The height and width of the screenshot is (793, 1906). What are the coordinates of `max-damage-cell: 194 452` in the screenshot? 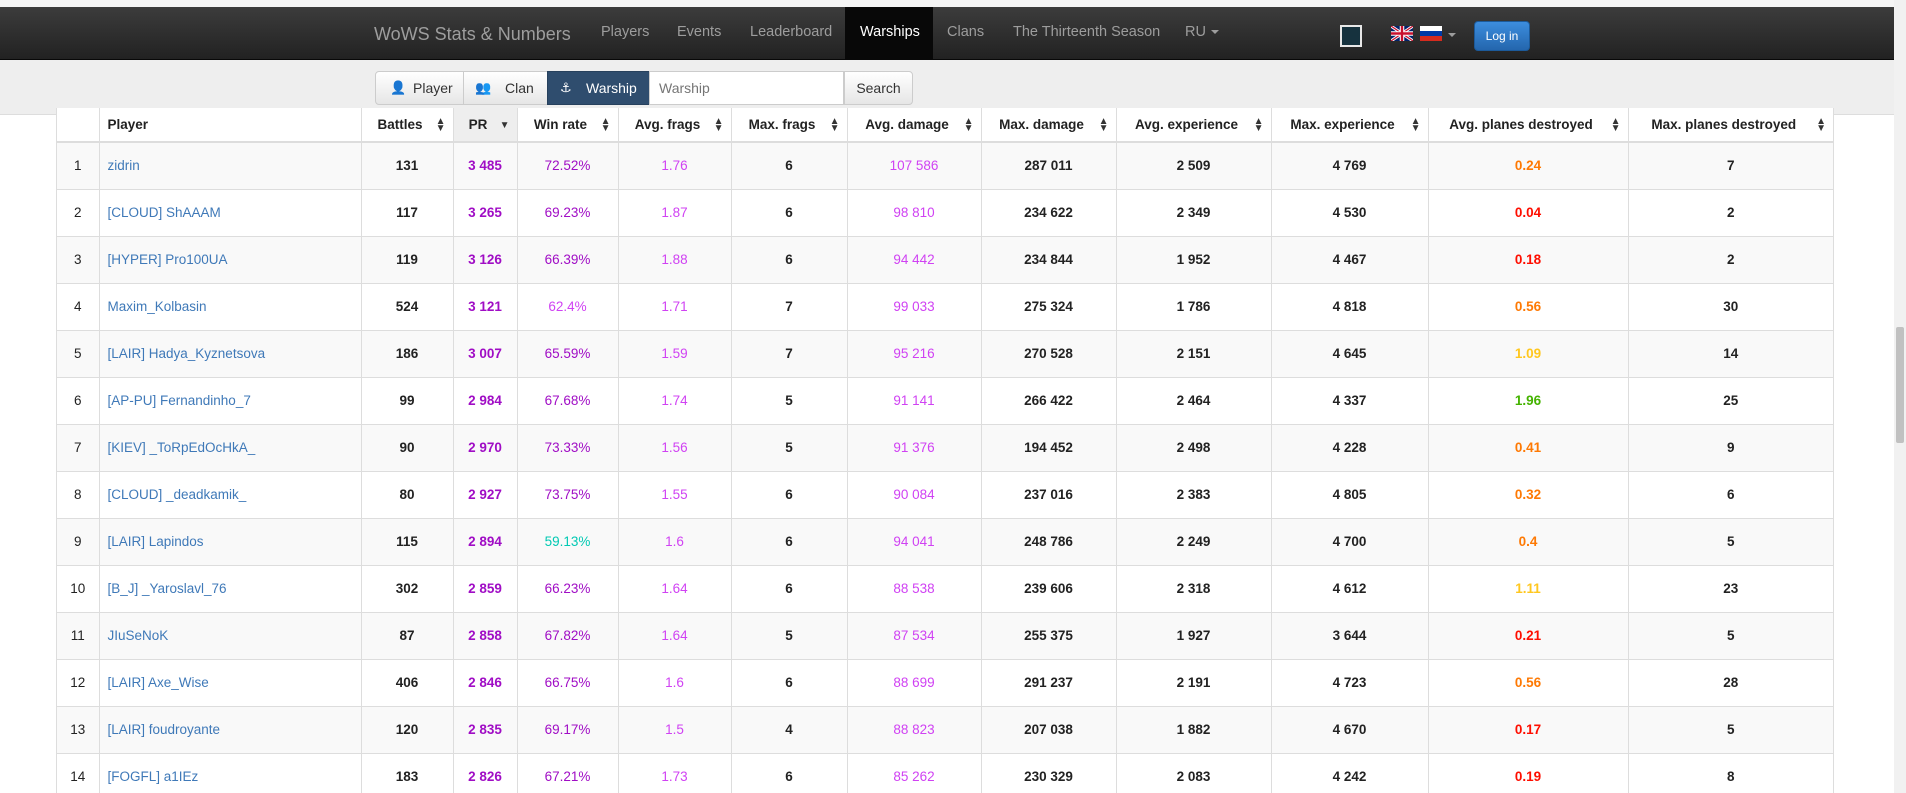 It's located at (1048, 447).